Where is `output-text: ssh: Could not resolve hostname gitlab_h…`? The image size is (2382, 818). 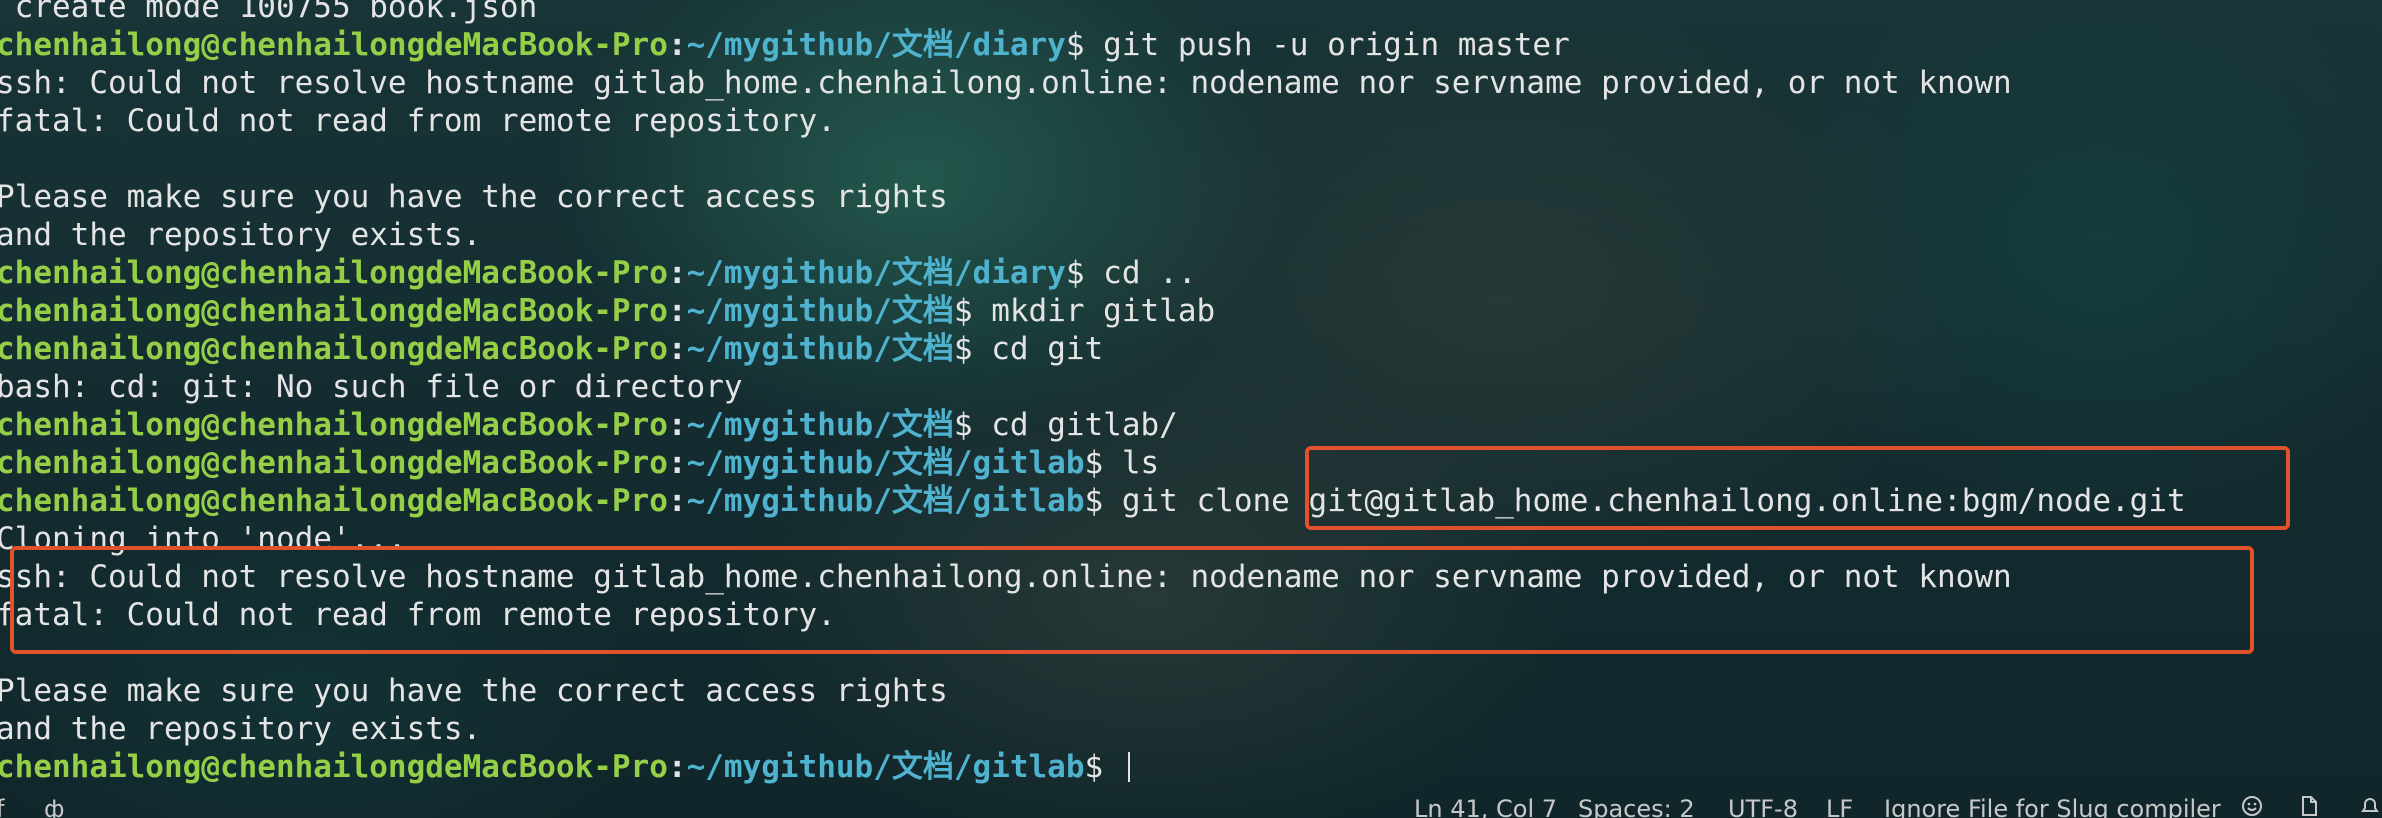
output-text: ssh: Could not resolve hostname gitlab_h… is located at coordinates (1006, 83).